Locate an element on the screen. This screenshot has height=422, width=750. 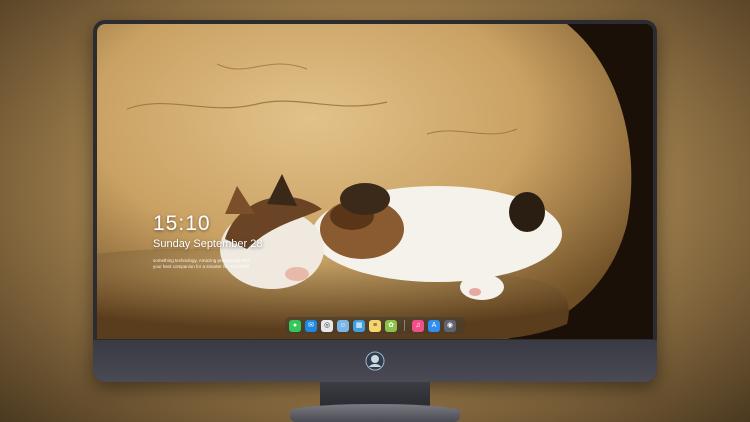
mail-icon: ✉ is located at coordinates (311, 325).